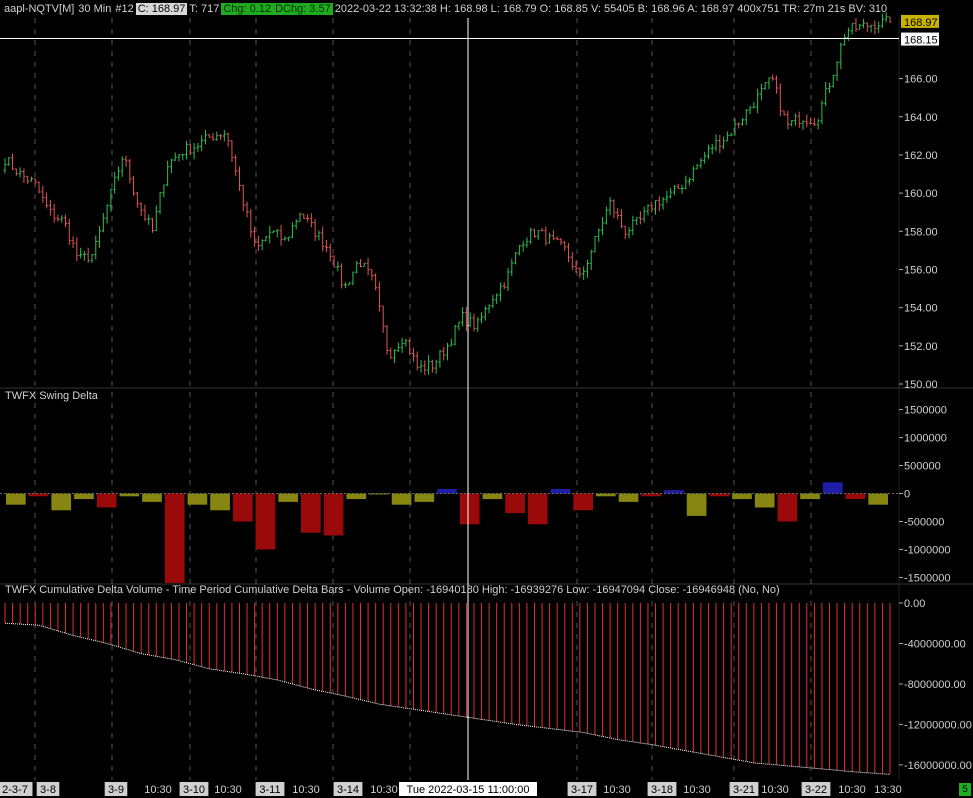  I want to click on x-axis-label: 2-3-7, so click(15, 790).